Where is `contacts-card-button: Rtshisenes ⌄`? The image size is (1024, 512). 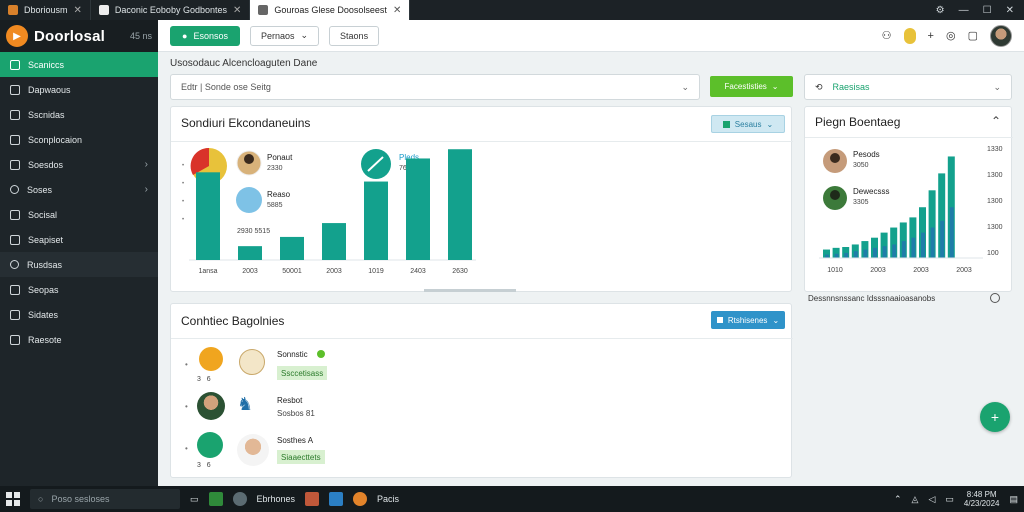 contacts-card-button: Rtshisenes ⌄ is located at coordinates (748, 320).